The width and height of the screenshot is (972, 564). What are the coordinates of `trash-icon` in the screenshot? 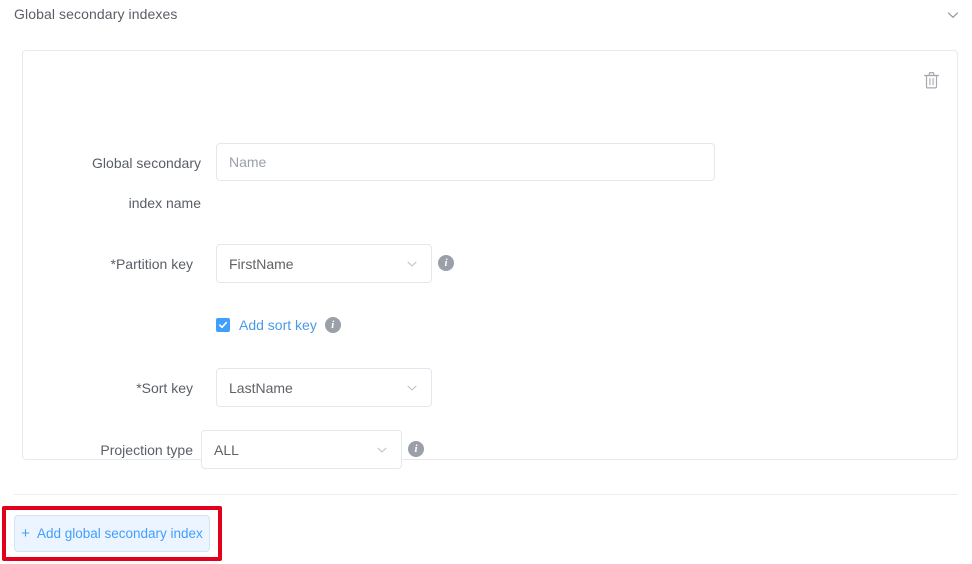 It's located at (931, 80).